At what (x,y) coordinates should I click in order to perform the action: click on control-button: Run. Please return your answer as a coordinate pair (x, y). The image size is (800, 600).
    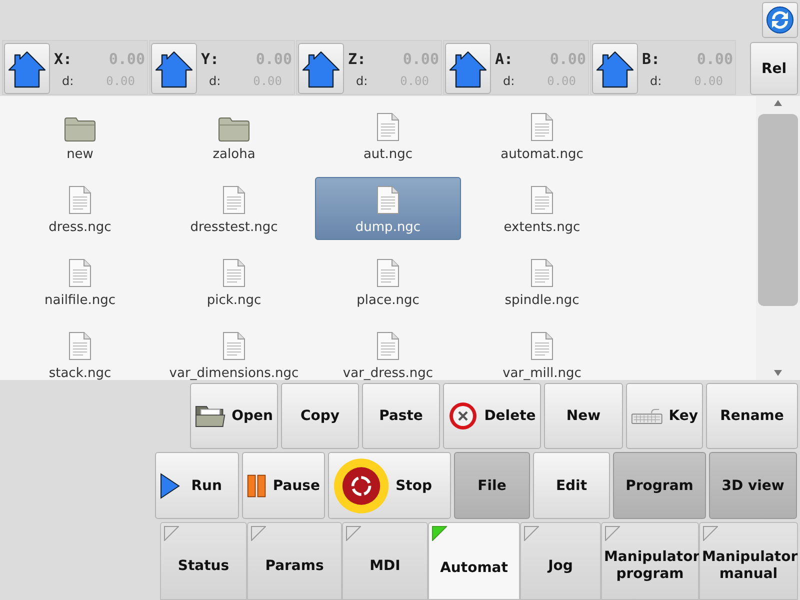
    Looking at the image, I should click on (197, 485).